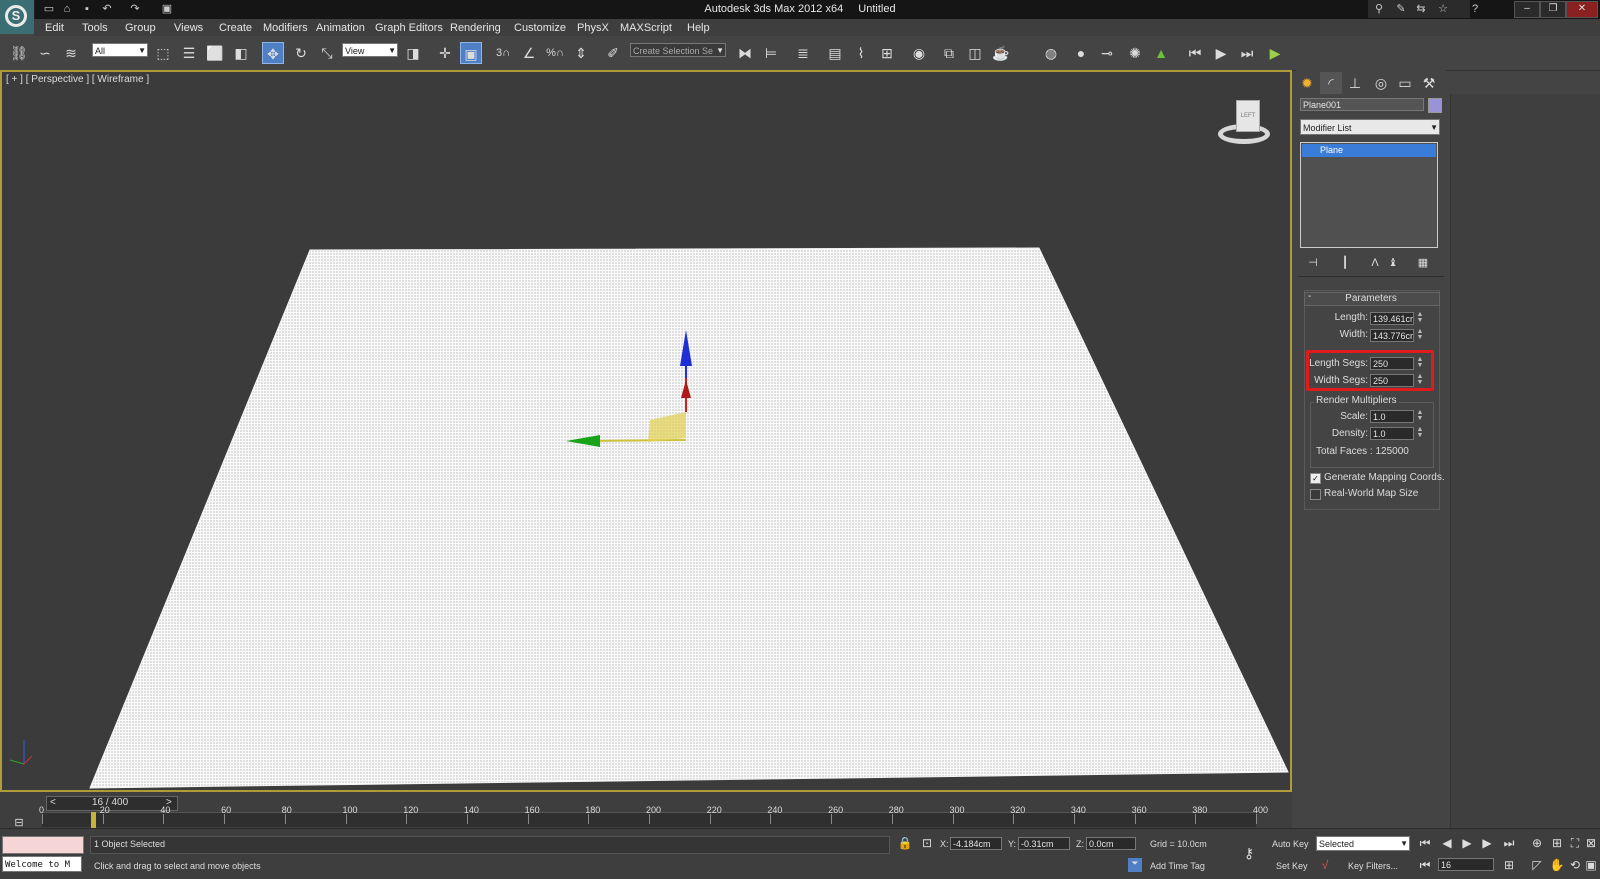 Image resolution: width=1600 pixels, height=879 pixels. What do you see at coordinates (1355, 83) in the screenshot?
I see `tab-hierarchy-icon: ⊥` at bounding box center [1355, 83].